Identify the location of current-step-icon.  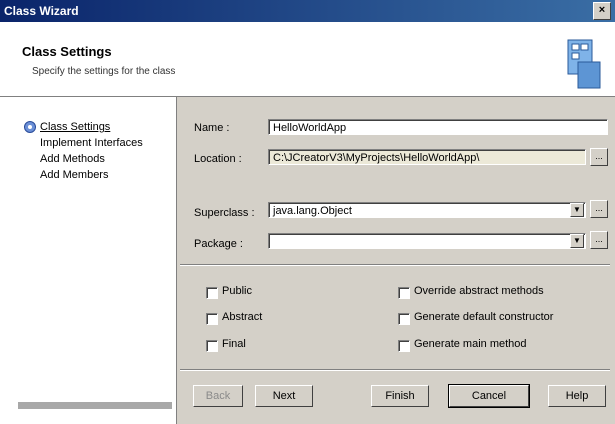
(30, 127).